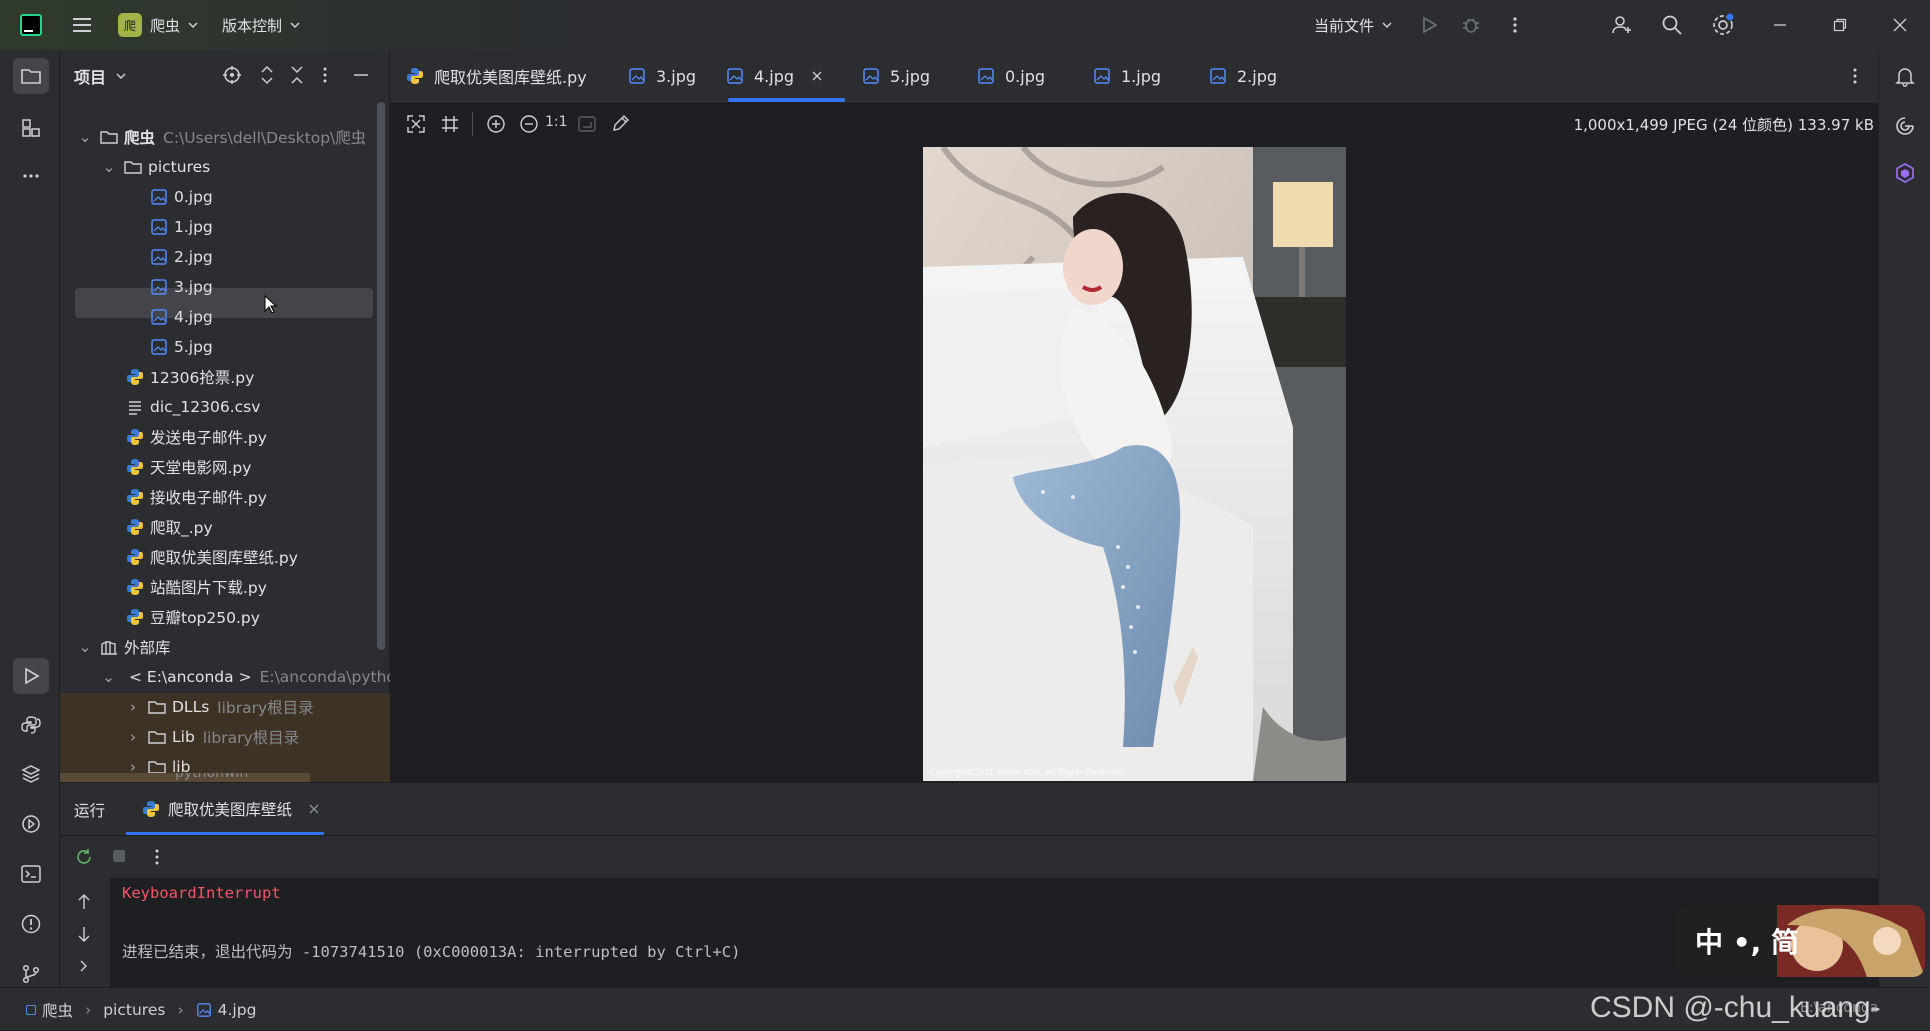  Describe the element at coordinates (185, 777) in the screenshot. I see `horizontal-scrollbar: pythonwin` at that location.